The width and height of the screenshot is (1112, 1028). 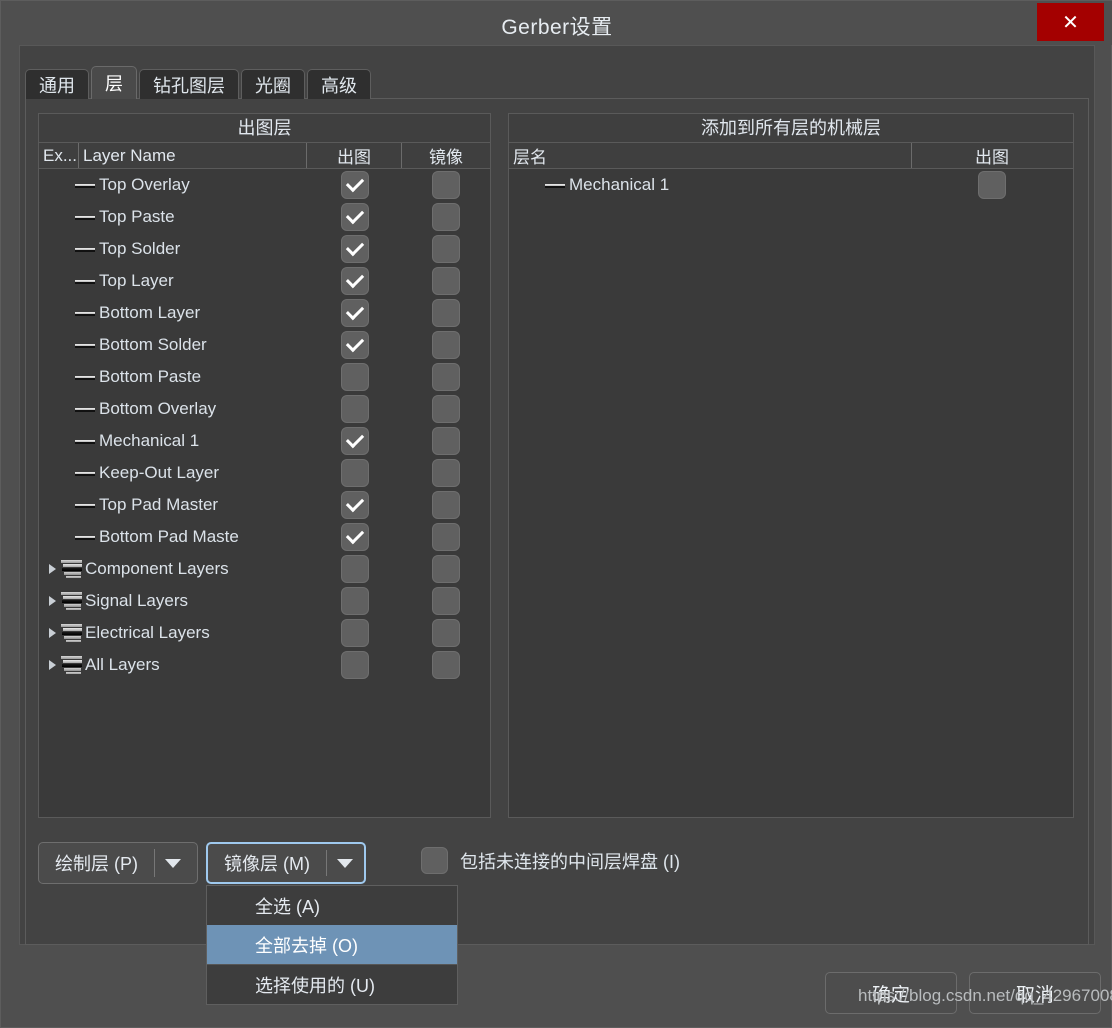 What do you see at coordinates (57, 84) in the screenshot?
I see `tab-0: 通用` at bounding box center [57, 84].